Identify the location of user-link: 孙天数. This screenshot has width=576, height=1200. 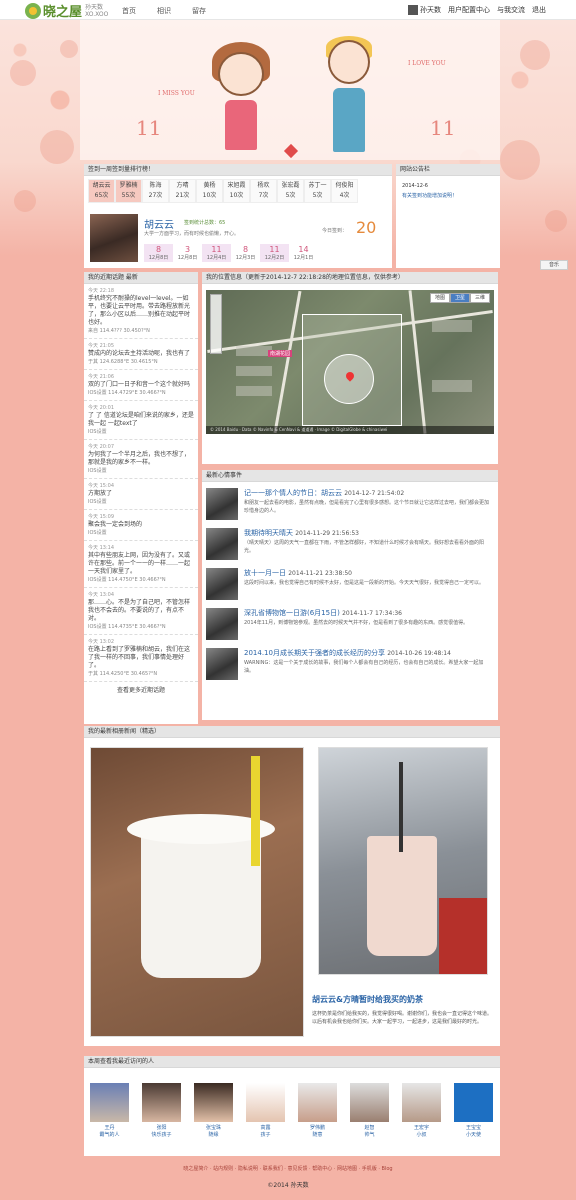
(424, 10).